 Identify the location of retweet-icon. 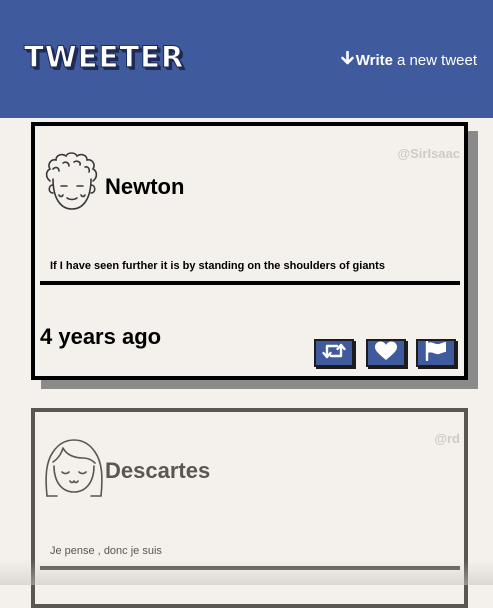
(334, 353).